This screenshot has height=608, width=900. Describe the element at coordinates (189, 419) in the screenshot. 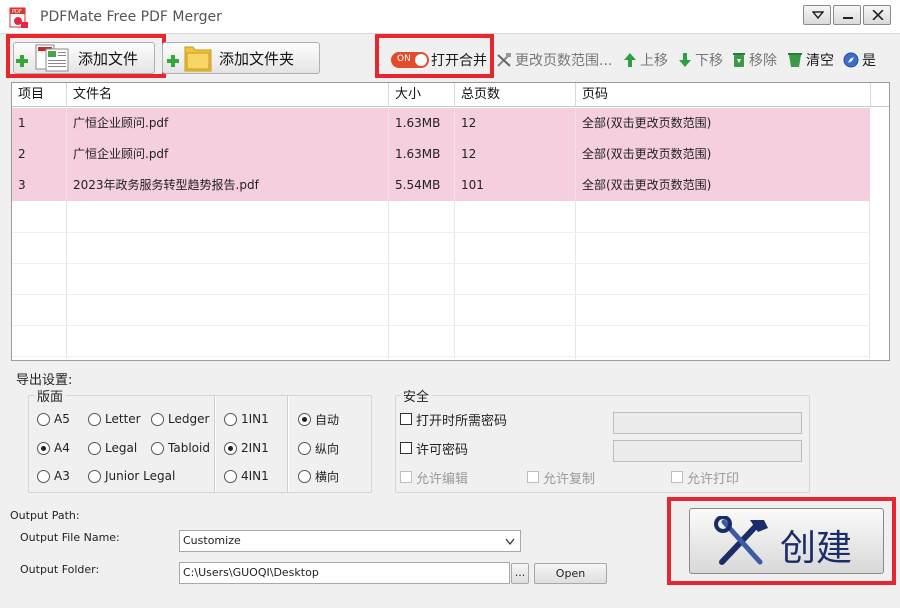

I see `radio-label: Ledger` at that location.